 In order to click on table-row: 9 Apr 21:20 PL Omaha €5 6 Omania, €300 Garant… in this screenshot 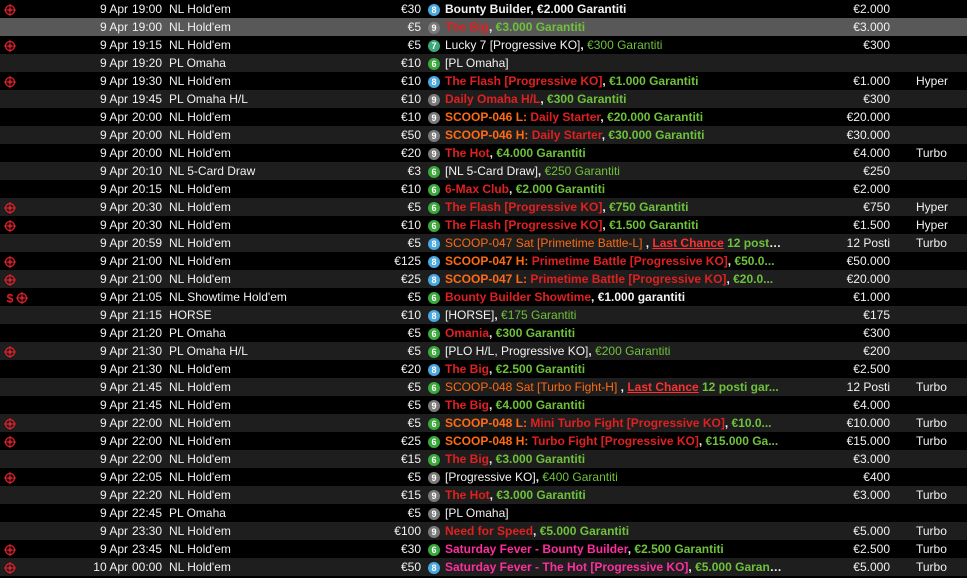, I will do `click(483, 333)`.